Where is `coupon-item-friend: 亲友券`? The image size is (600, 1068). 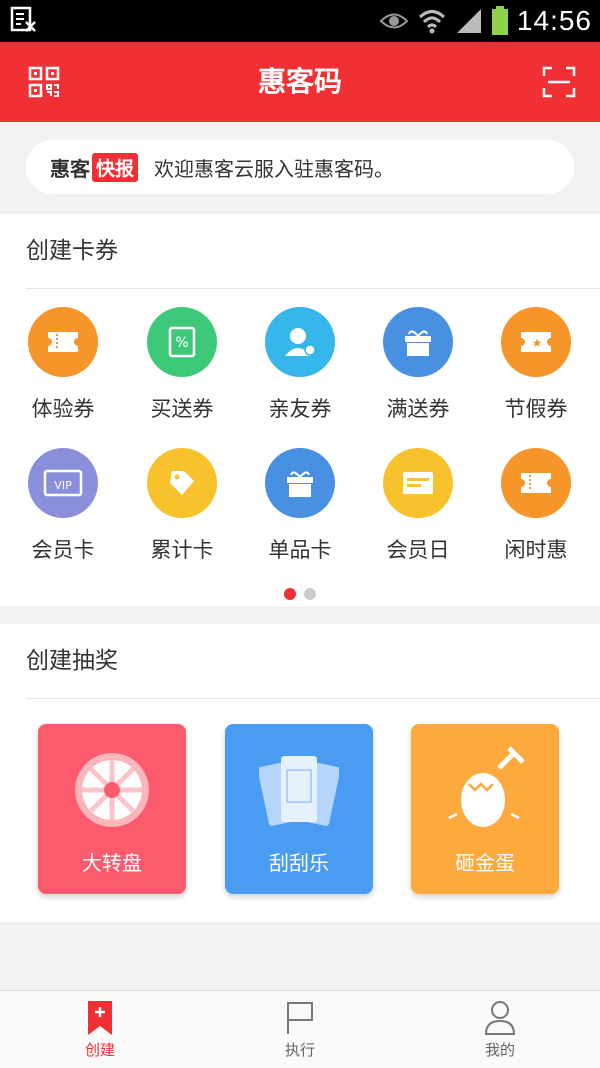
coupon-item-friend: 亲友券 is located at coordinates (300, 365).